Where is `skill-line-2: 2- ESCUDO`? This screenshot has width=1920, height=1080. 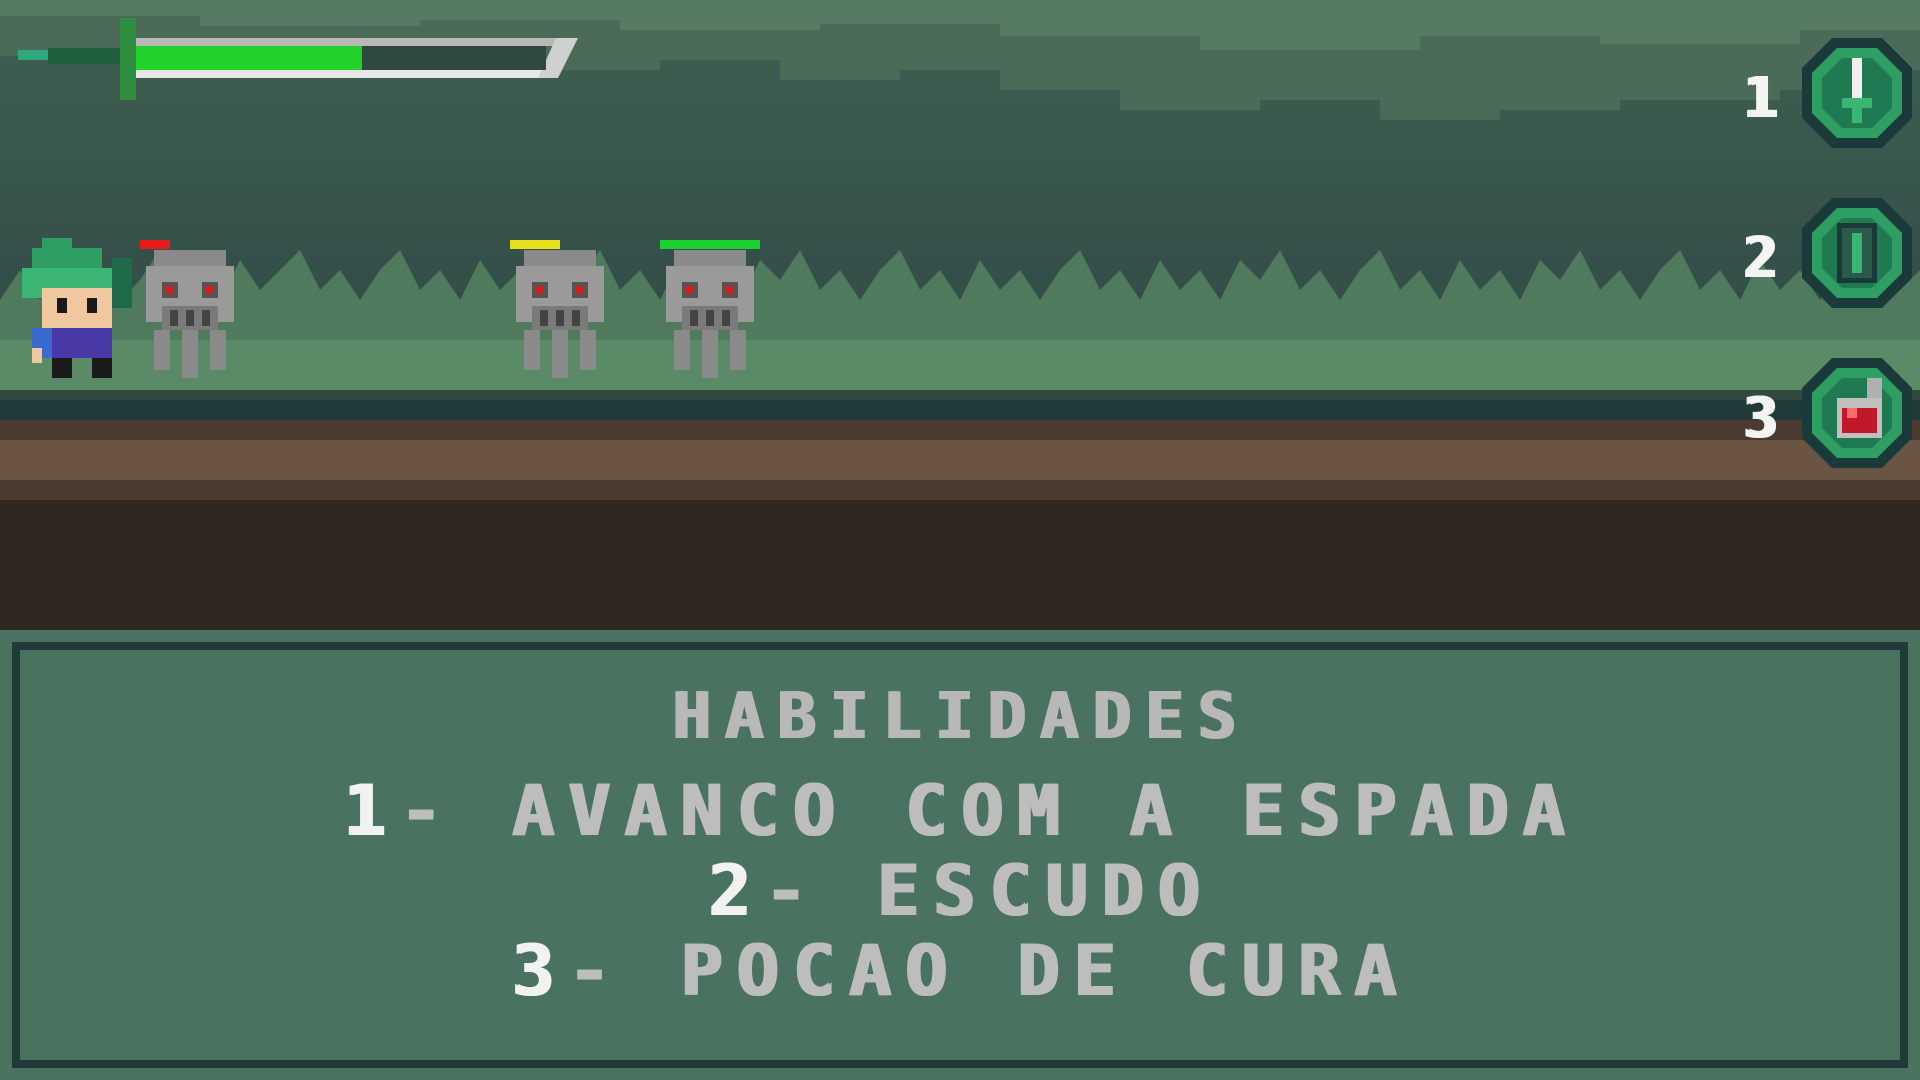 skill-line-2: 2- ESCUDO is located at coordinates (960, 891).